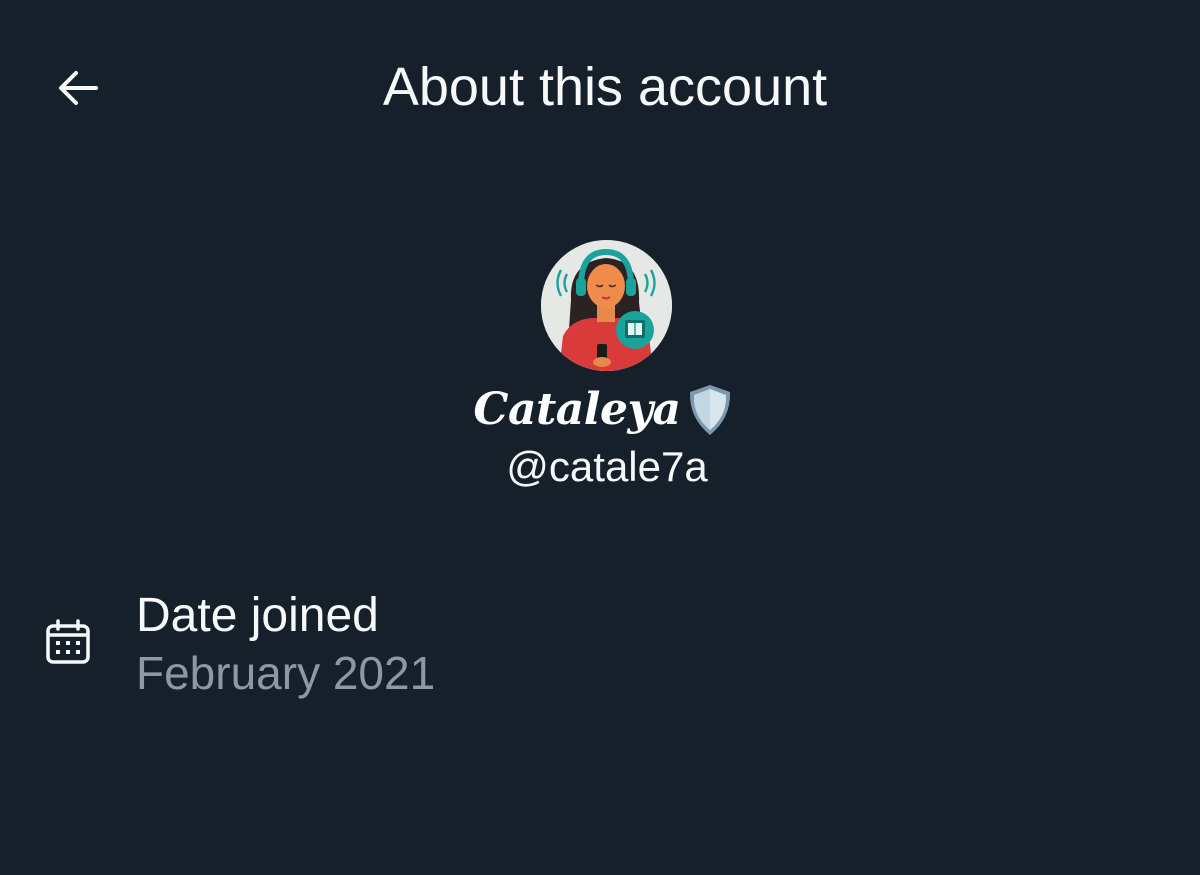 This screenshot has height=875, width=1200. What do you see at coordinates (605, 87) in the screenshot?
I see `page-title: About this account` at bounding box center [605, 87].